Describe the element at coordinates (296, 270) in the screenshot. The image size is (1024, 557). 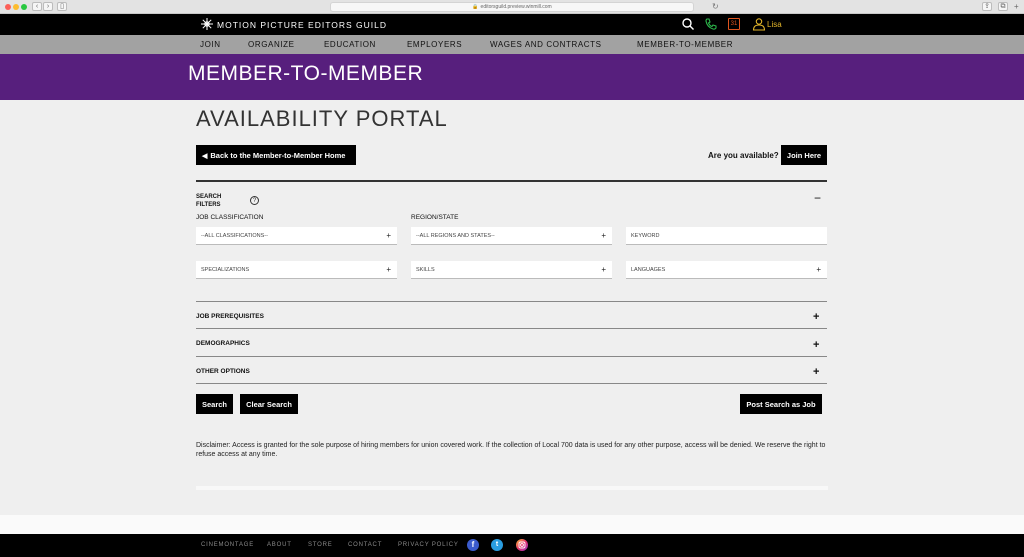
I see `specializations-select: SPECIALIZATIONS +` at that location.